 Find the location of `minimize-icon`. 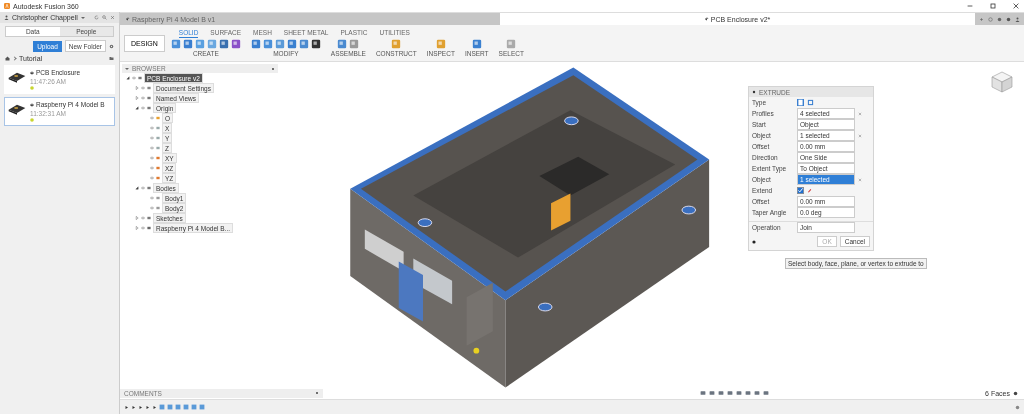

minimize-icon is located at coordinates (970, 6).